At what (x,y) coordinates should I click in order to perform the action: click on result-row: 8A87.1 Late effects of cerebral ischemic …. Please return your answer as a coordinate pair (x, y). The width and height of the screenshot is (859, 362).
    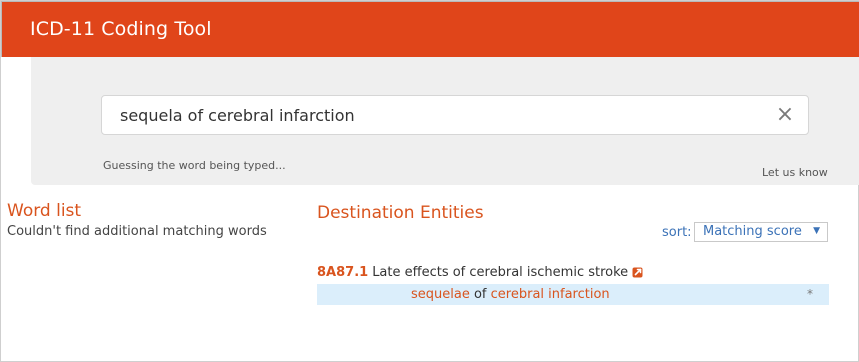
    Looking at the image, I should click on (480, 271).